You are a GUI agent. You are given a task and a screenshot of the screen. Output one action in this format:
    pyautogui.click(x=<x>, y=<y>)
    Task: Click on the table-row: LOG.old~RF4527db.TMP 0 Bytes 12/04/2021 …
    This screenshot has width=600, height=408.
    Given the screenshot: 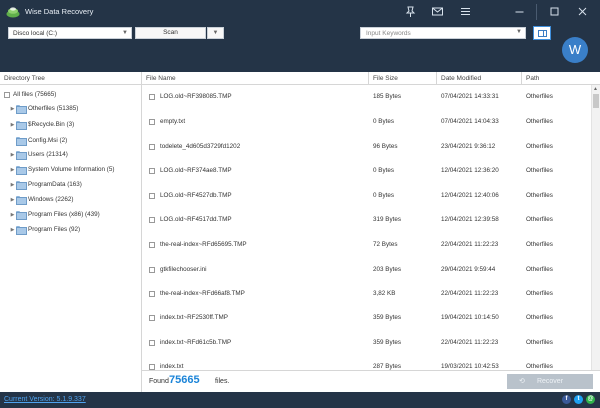 What is the action you would take?
    pyautogui.click(x=366, y=196)
    